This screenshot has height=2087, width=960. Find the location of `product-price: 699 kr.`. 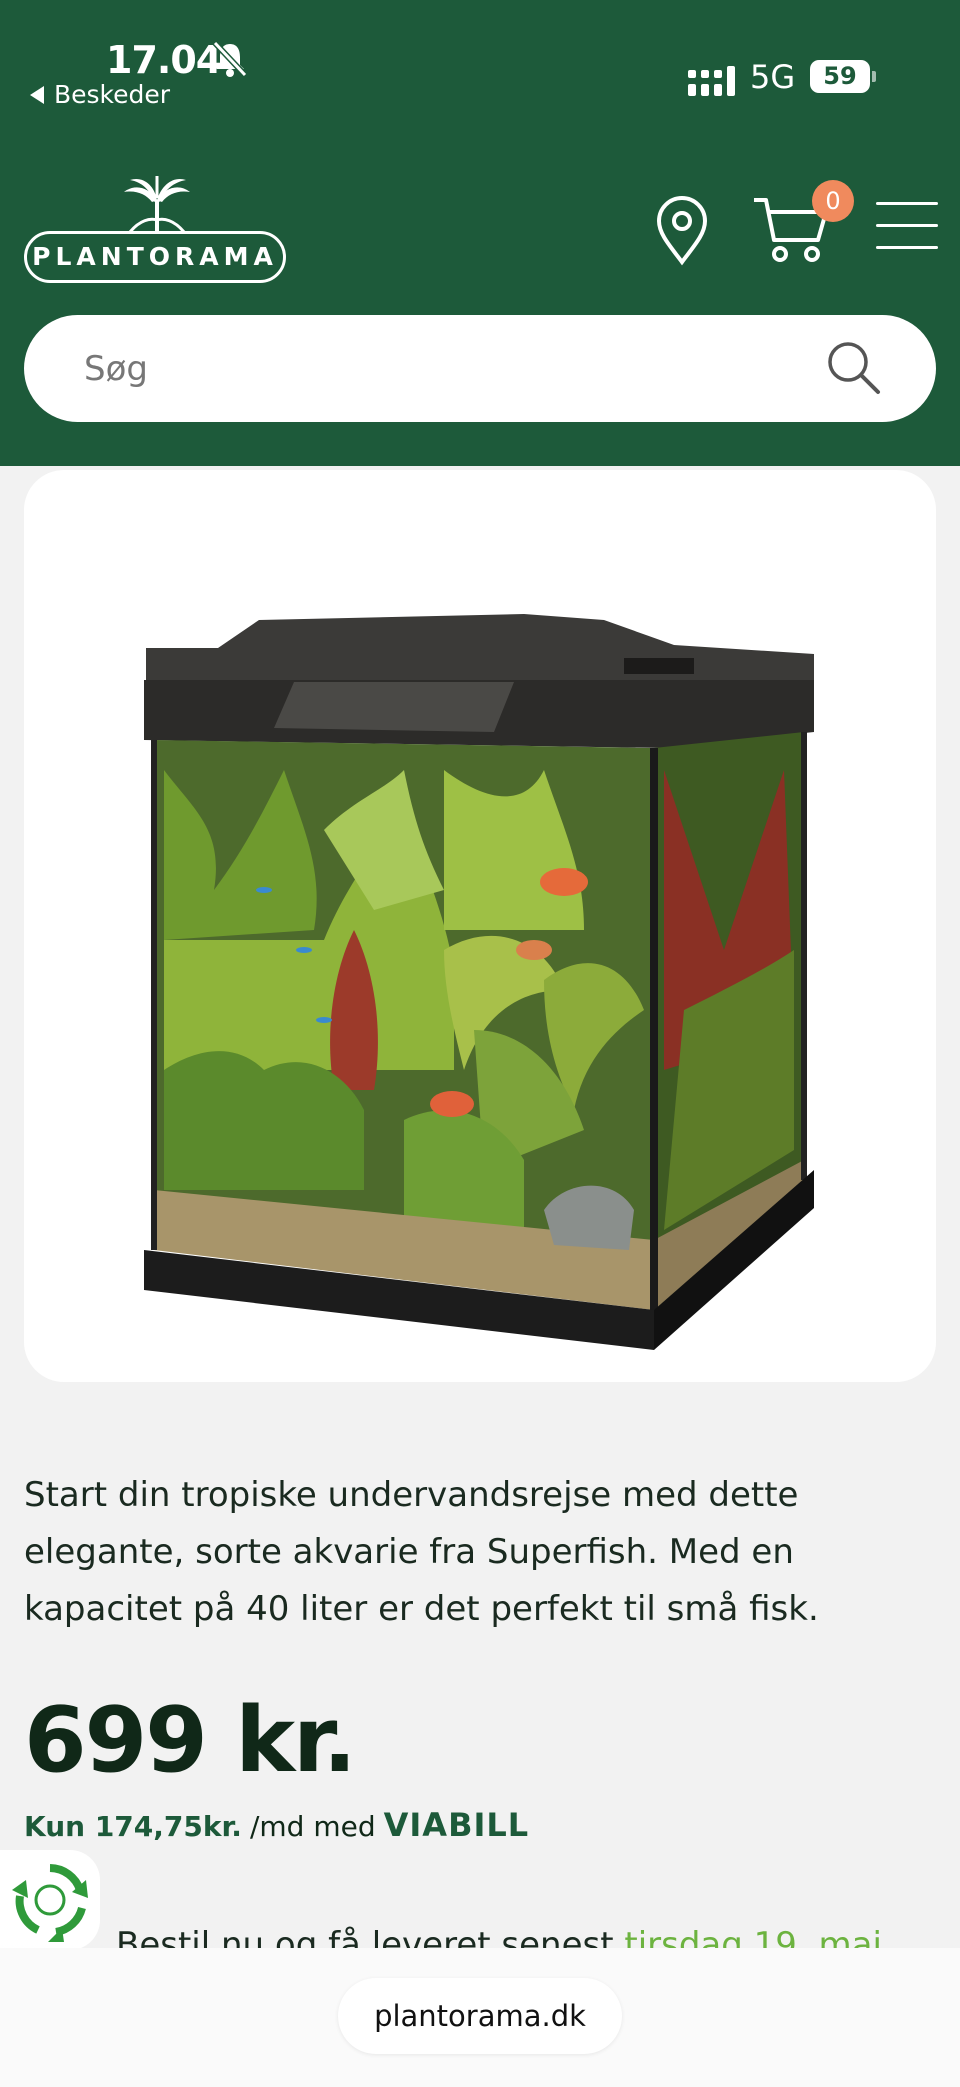

product-price: 699 kr. is located at coordinates (190, 1740).